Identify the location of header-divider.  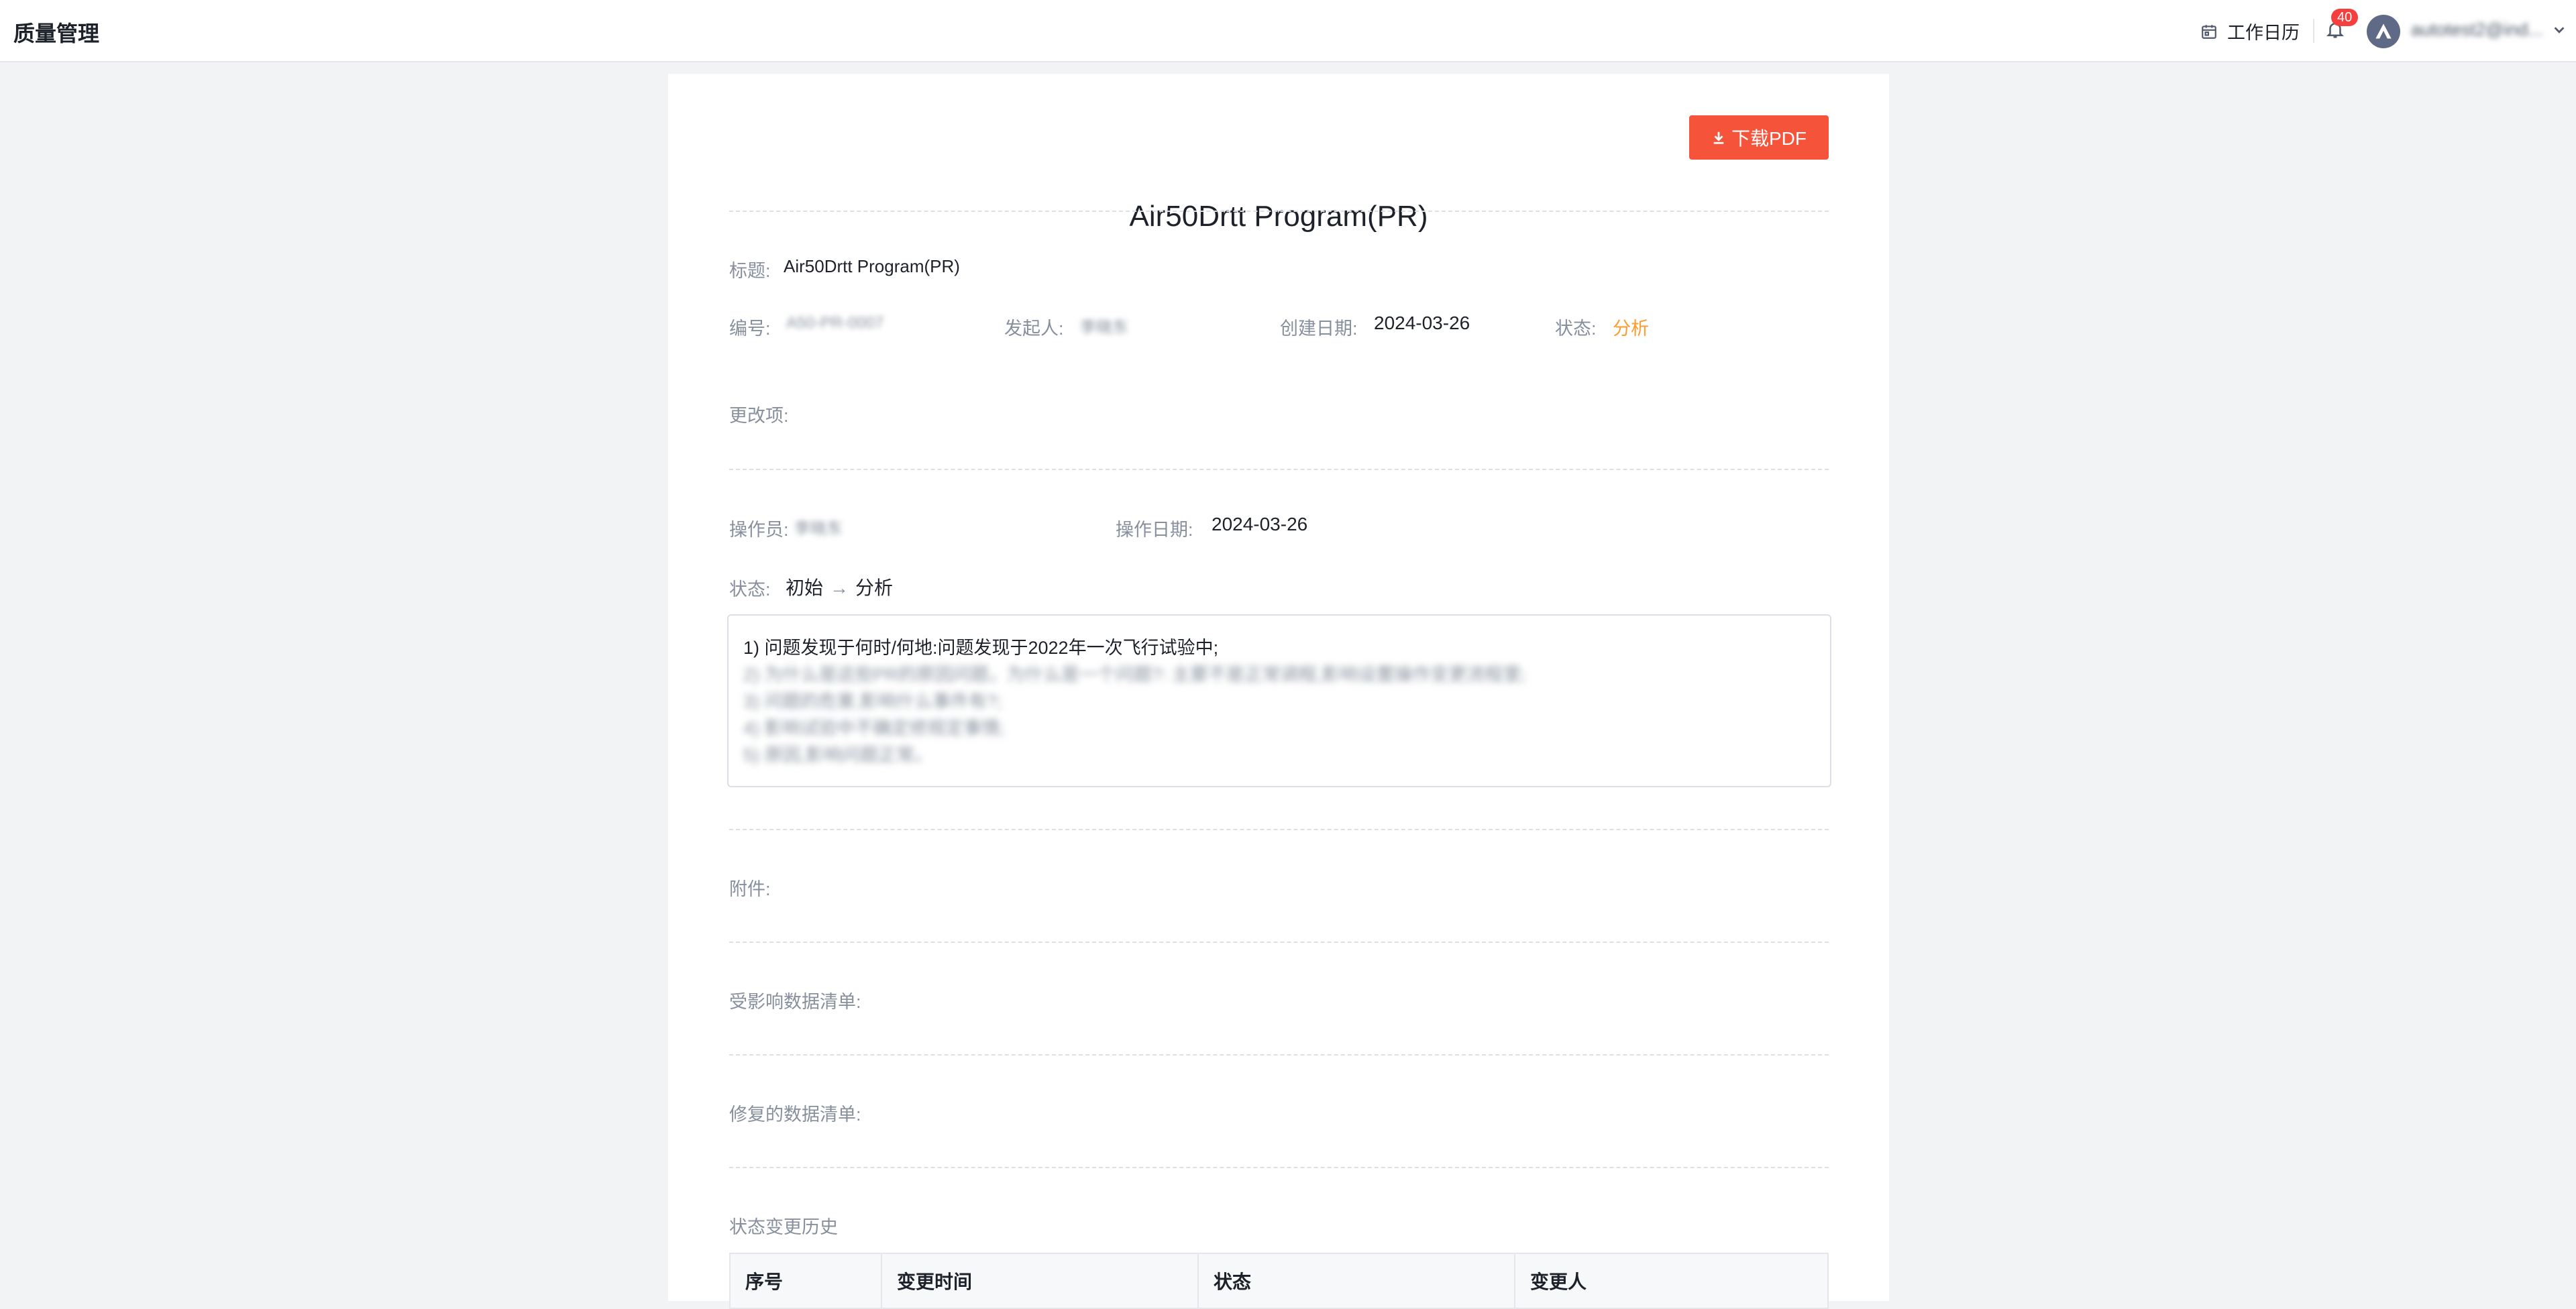
(2313, 31).